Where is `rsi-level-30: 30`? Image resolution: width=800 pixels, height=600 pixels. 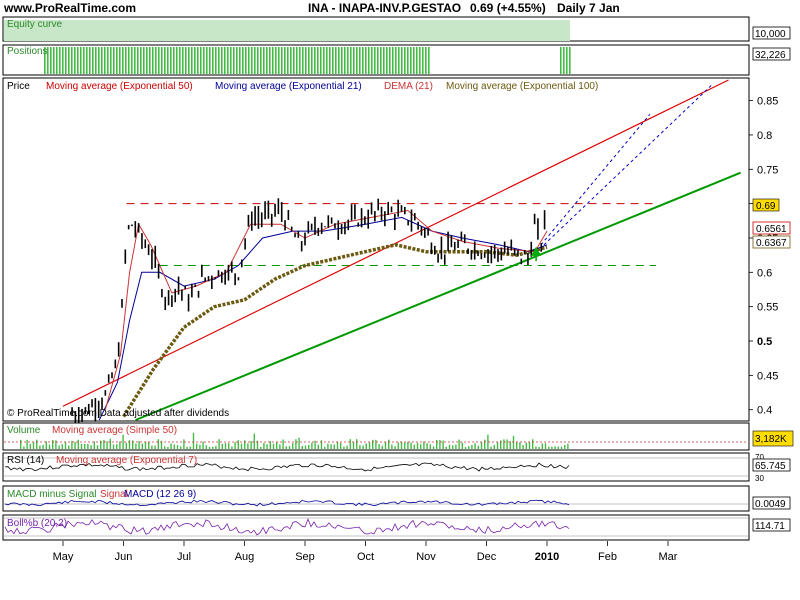 rsi-level-30: 30 is located at coordinates (759, 478).